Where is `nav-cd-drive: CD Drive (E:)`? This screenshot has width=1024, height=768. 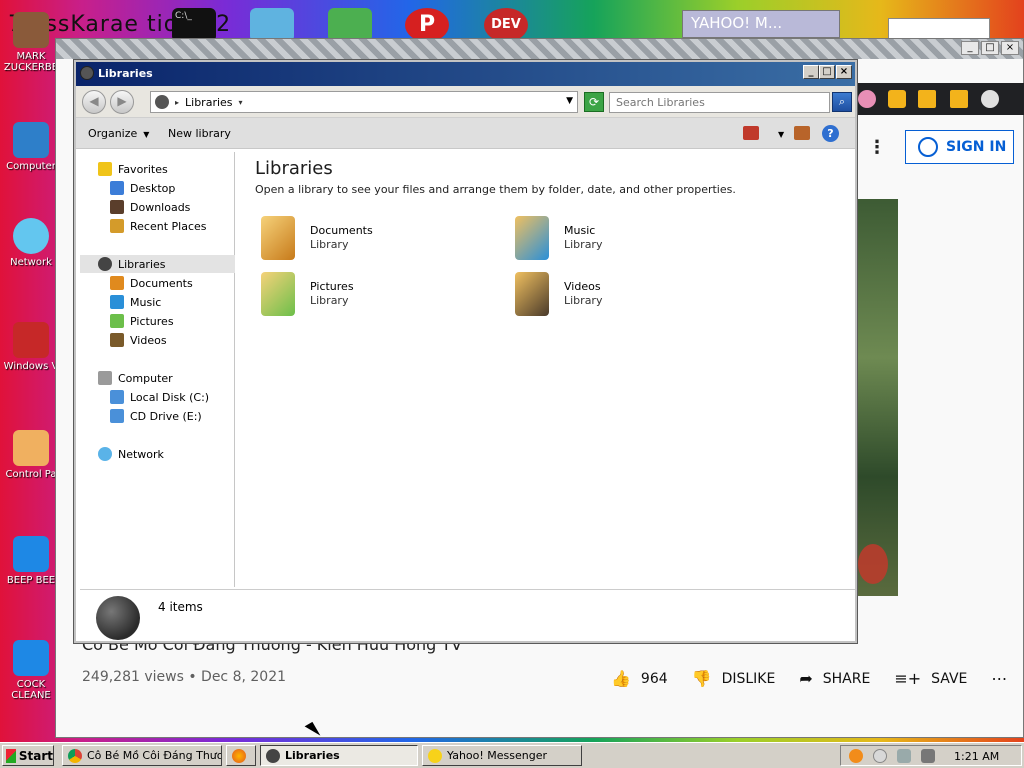 nav-cd-drive: CD Drive (E:) is located at coordinates (157, 416).